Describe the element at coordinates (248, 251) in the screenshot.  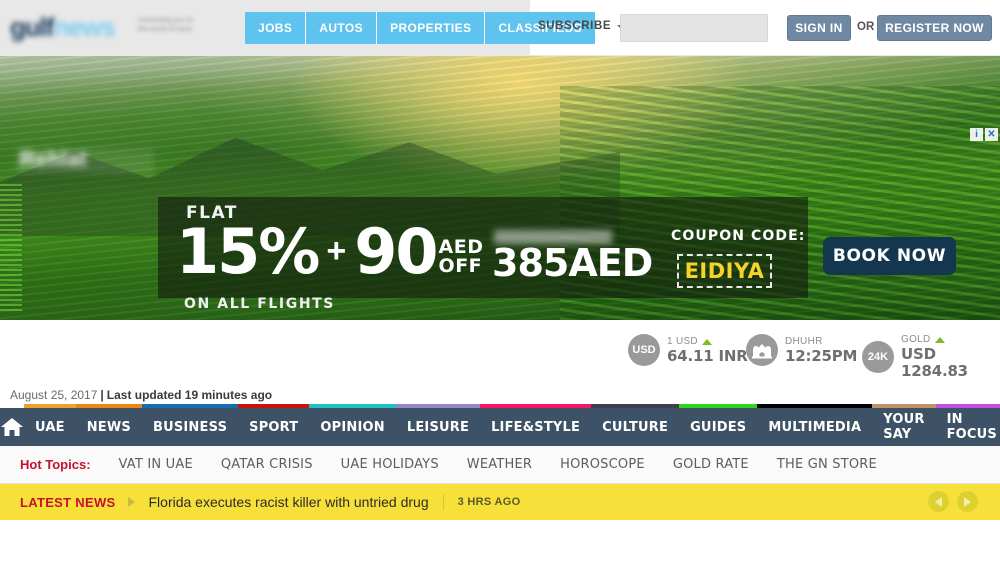
I see `ad-percent-value: 15%` at that location.